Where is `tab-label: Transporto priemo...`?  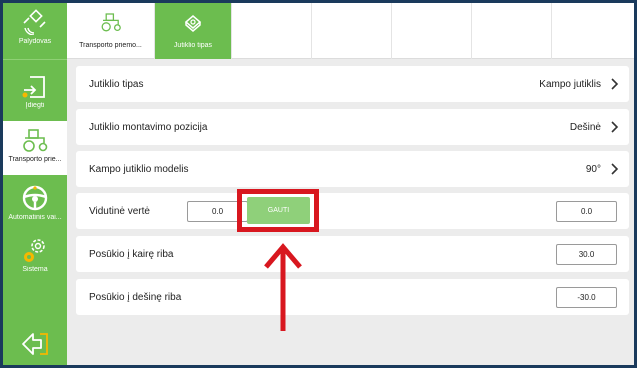
tab-label: Transporto priemo... is located at coordinates (110, 45).